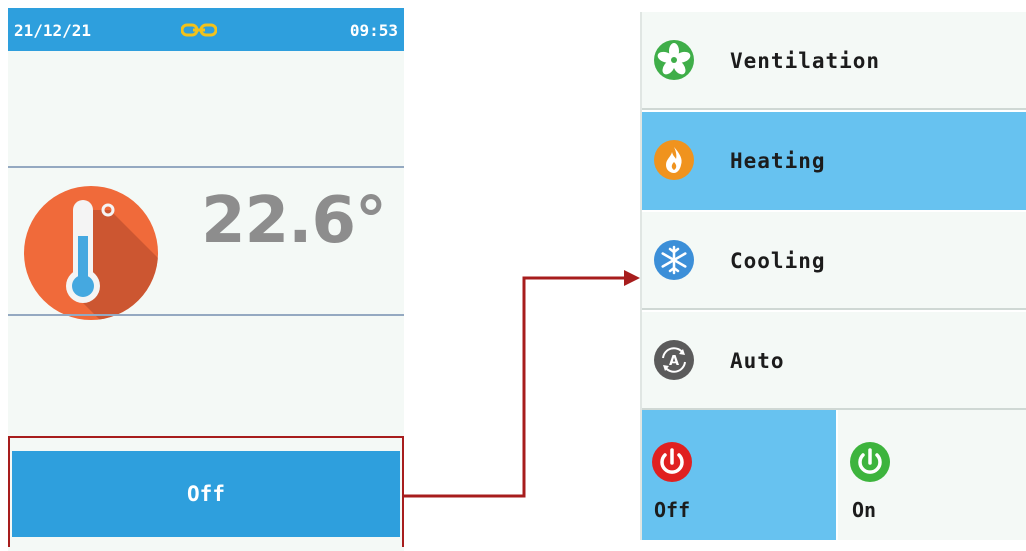 This screenshot has width=1026, height=551. Describe the element at coordinates (641, 276) in the screenshot. I see `menu-left-edge` at that location.